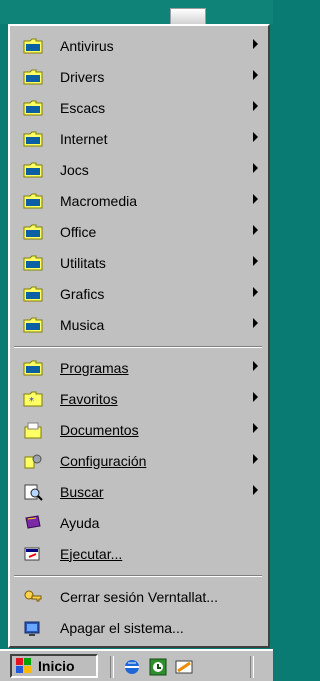 Image resolution: width=320 pixels, height=681 pixels. What do you see at coordinates (33, 597) in the screenshot?
I see `logoff-key-icon` at bounding box center [33, 597].